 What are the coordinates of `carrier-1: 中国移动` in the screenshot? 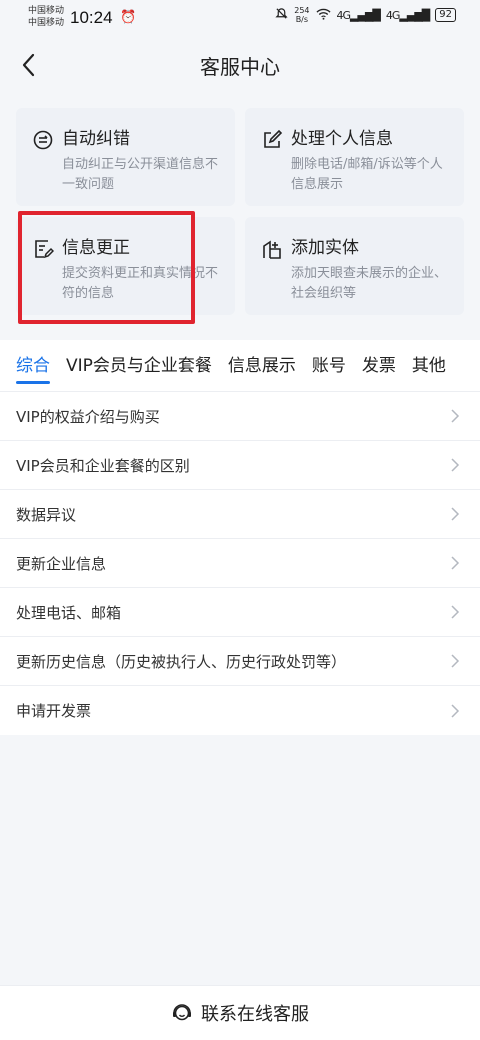 It's located at (46, 11).